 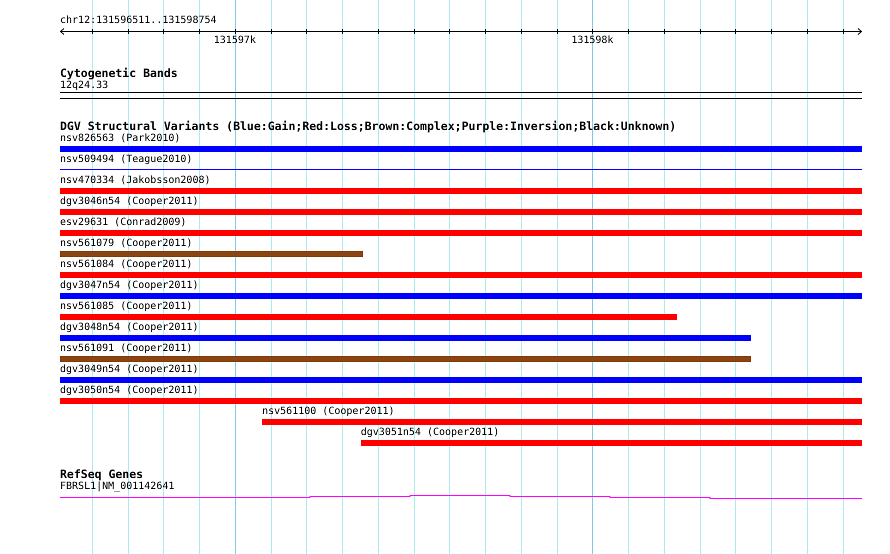 I want to click on variant-label: nsv561091 (Cooper2011), so click(x=126, y=349).